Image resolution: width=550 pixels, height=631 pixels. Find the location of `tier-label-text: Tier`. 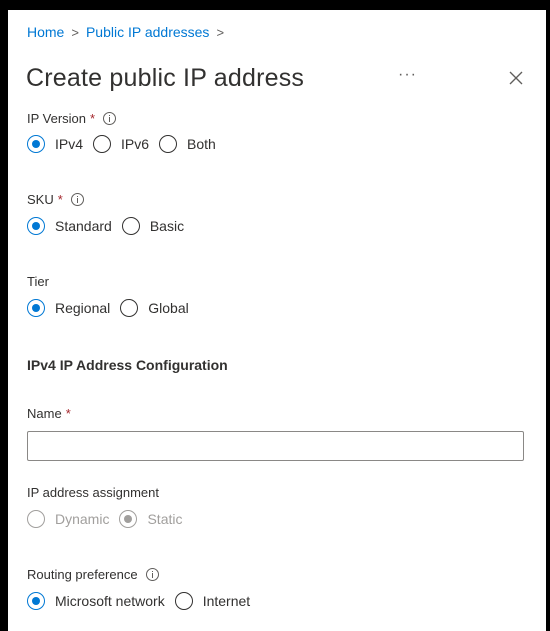

tier-label-text: Tier is located at coordinates (38, 281).